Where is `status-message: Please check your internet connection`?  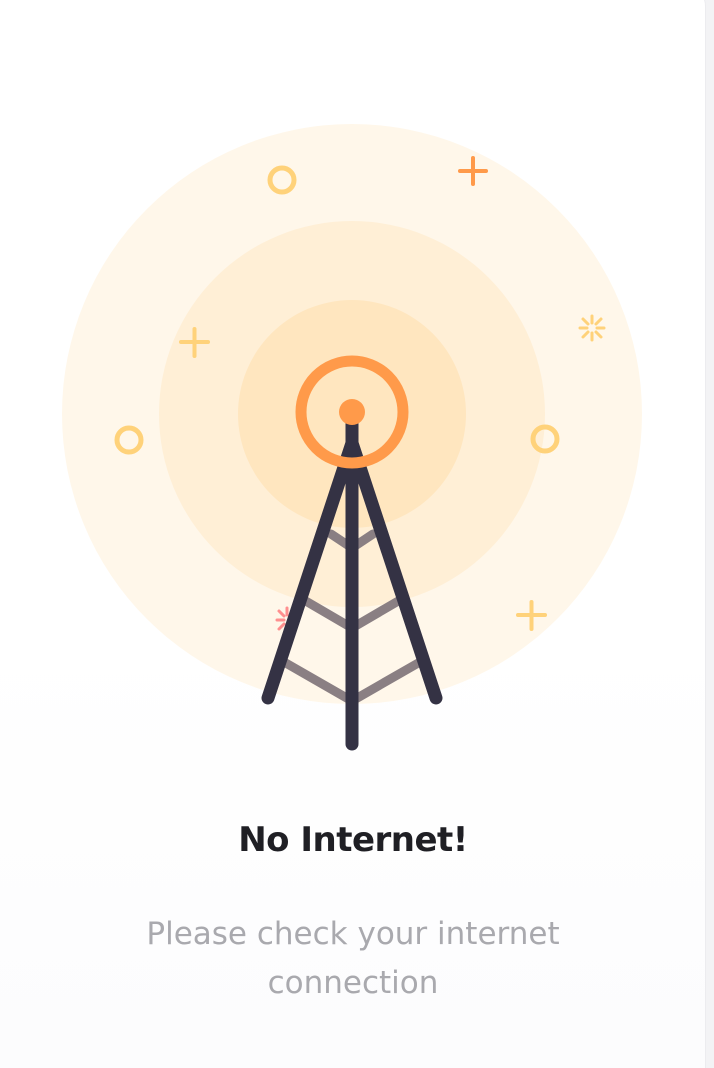 status-message: Please check your internet connection is located at coordinates (353, 958).